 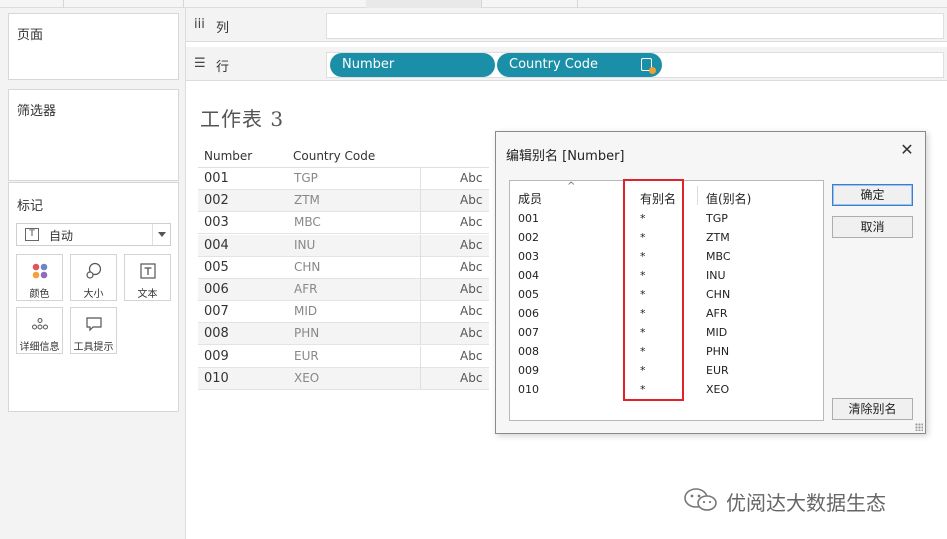 What do you see at coordinates (343, 312) in the screenshot?
I see `table-row: 007 MID Abc` at bounding box center [343, 312].